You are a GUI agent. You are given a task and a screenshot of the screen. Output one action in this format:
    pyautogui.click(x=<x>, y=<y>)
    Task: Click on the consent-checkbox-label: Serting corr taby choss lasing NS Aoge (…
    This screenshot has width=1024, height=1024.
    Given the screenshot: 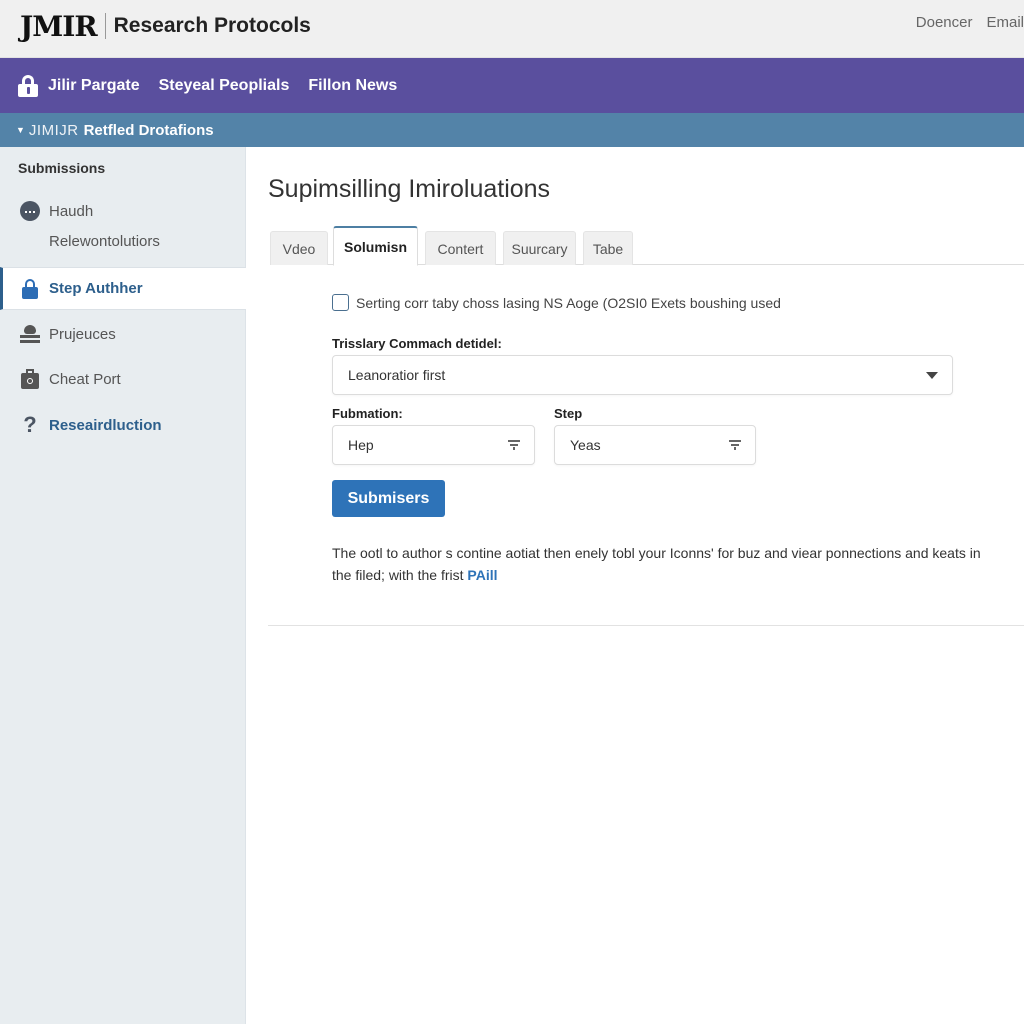 What is the action you would take?
    pyautogui.click(x=568, y=302)
    